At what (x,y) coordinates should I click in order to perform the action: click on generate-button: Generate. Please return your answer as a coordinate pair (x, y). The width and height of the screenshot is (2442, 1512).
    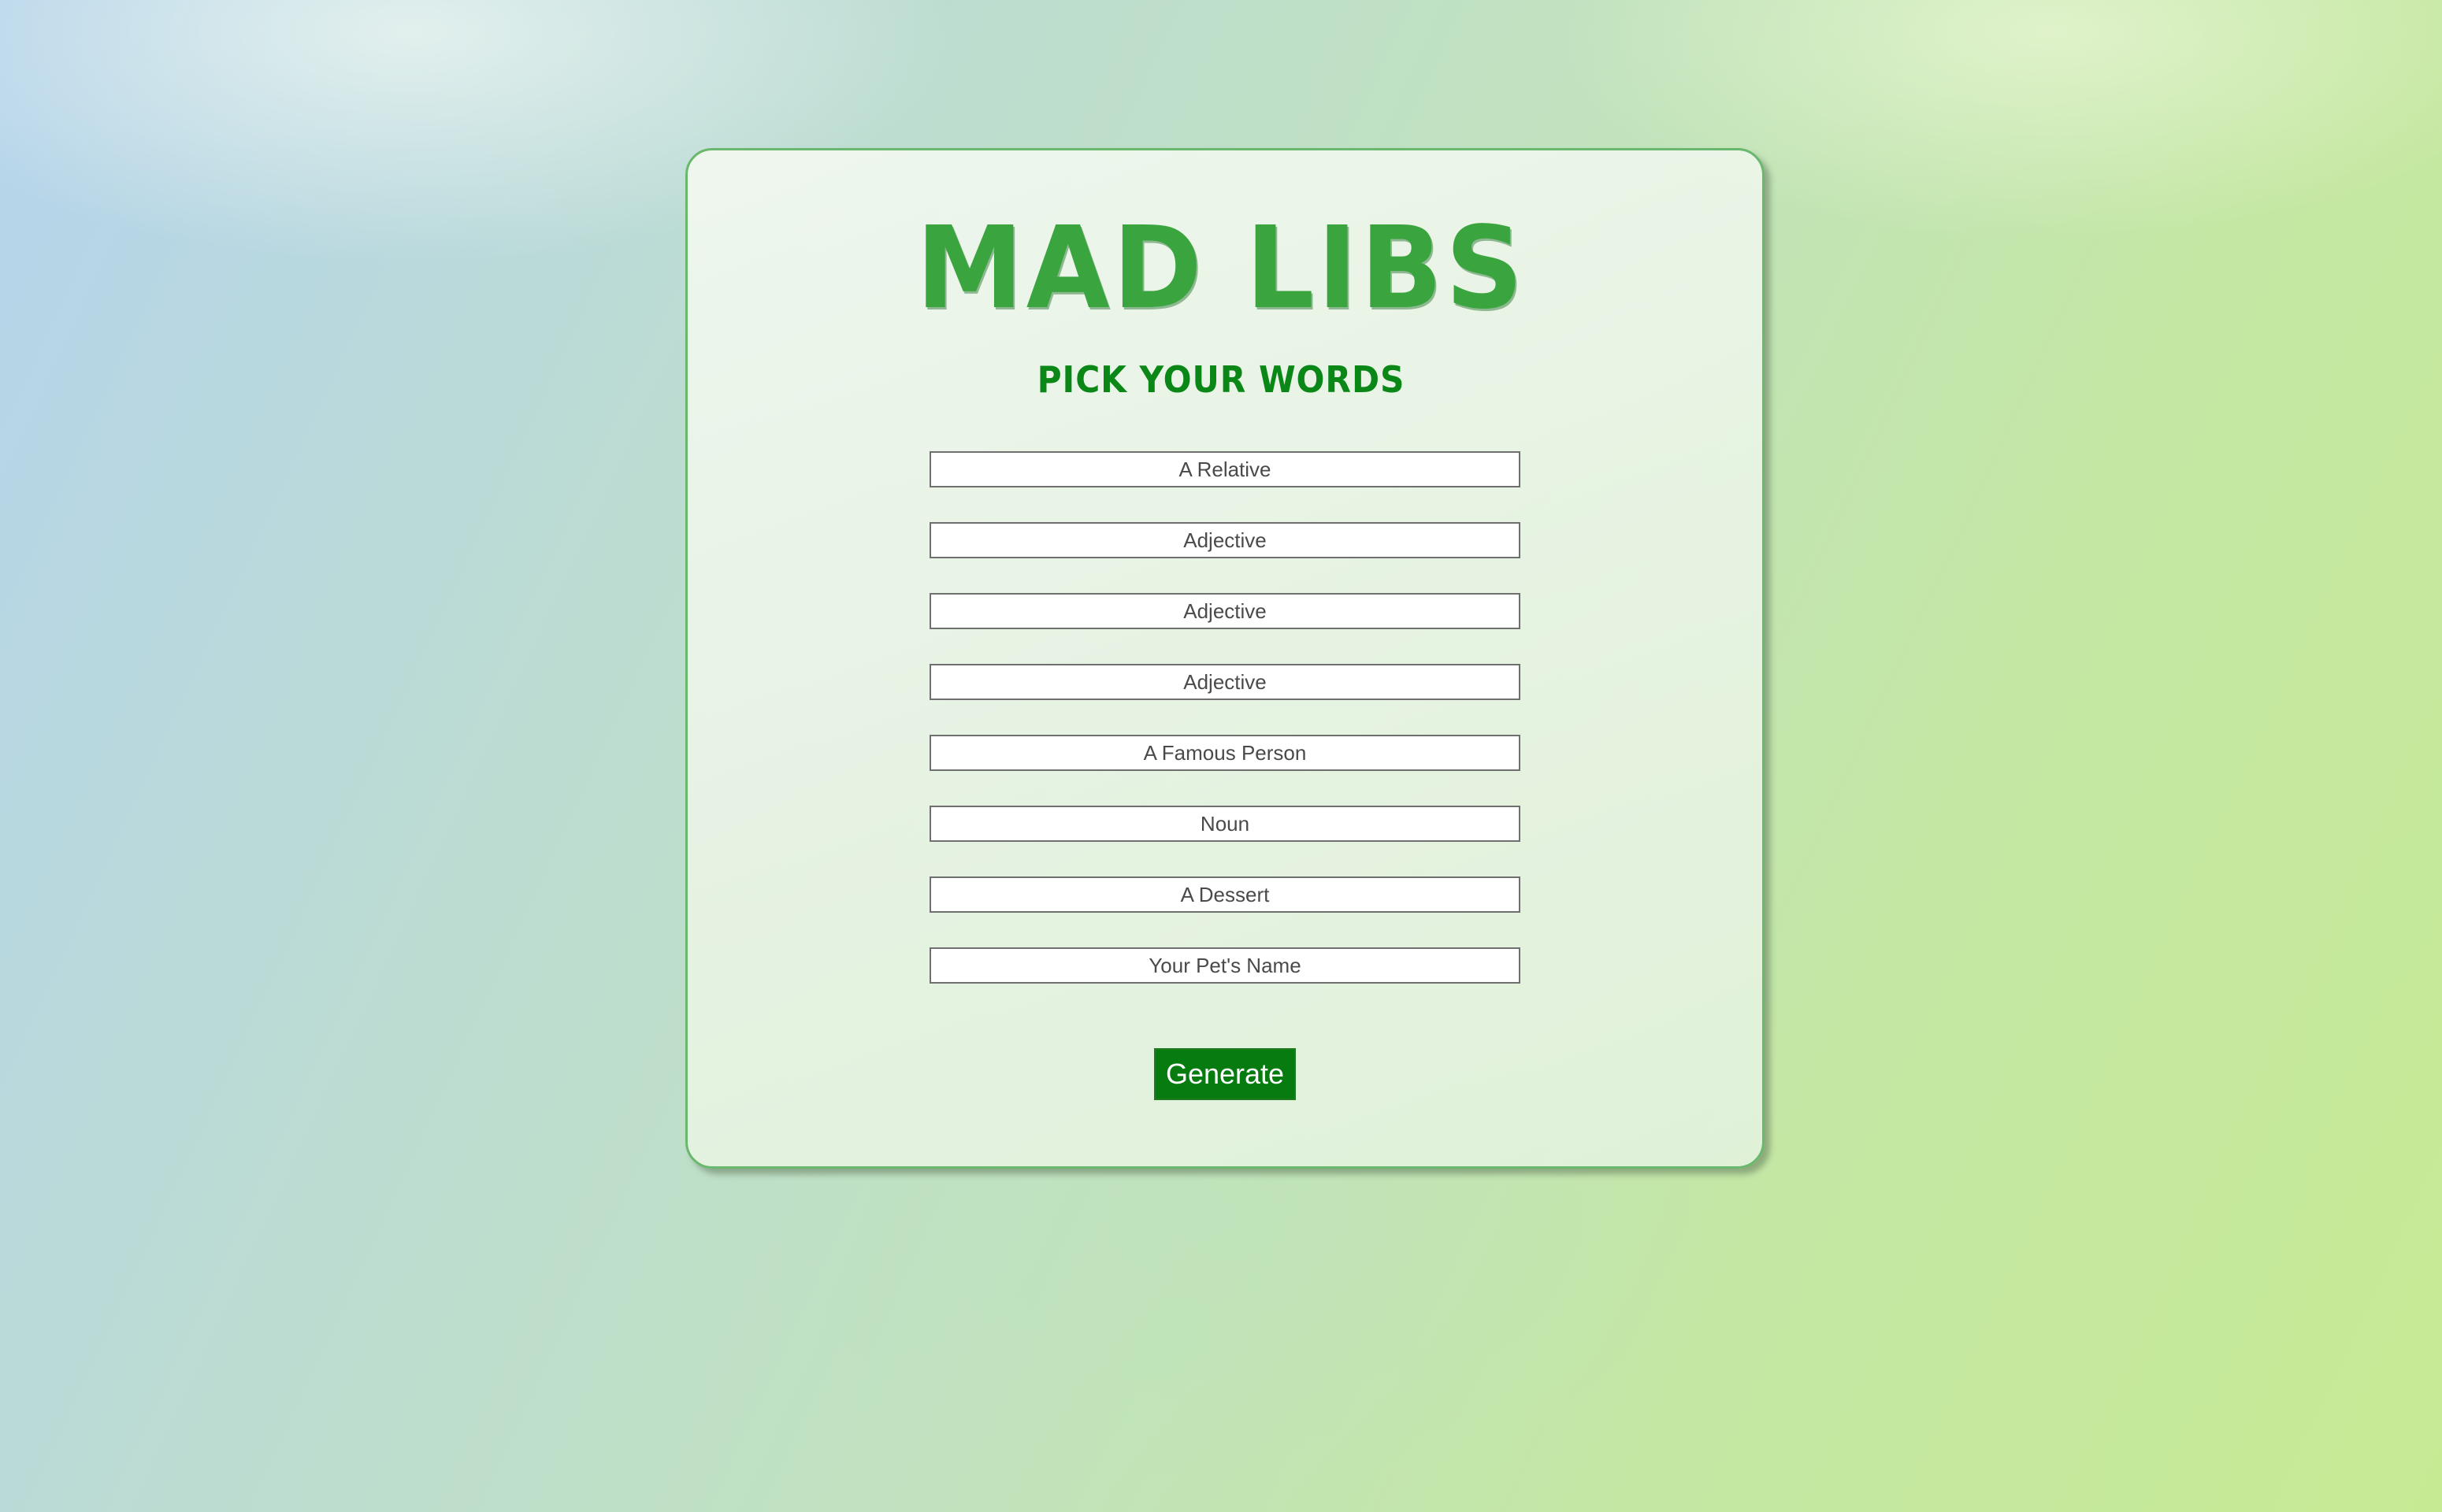
    Looking at the image, I should click on (1225, 1074).